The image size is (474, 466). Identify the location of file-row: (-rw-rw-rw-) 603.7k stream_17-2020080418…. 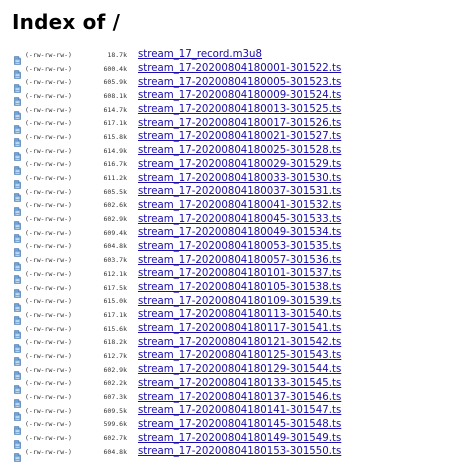
(234, 262).